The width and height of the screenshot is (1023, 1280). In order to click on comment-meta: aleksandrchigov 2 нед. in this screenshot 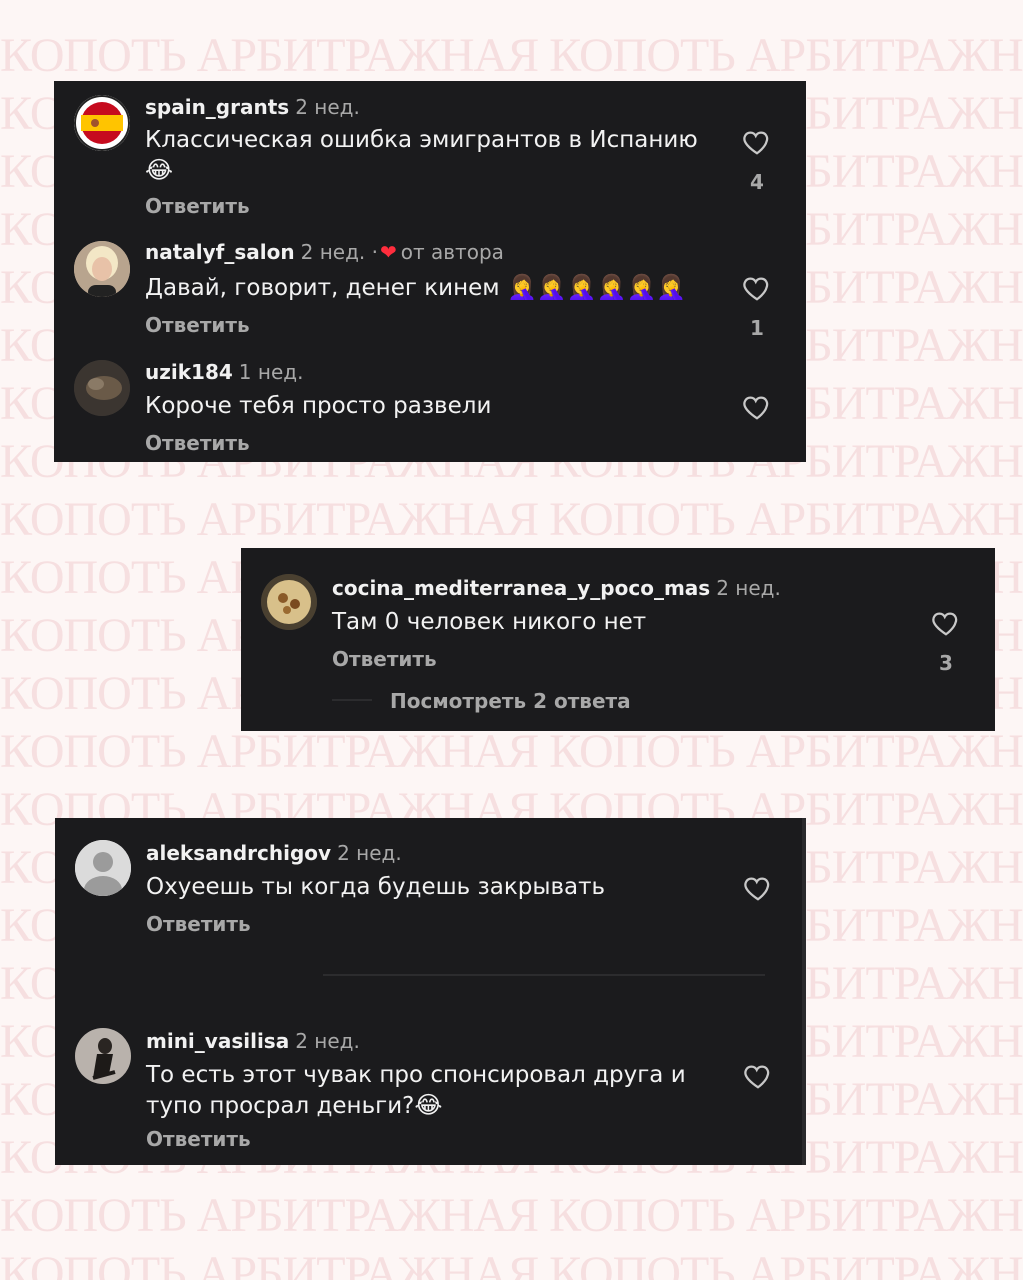, I will do `click(274, 853)`.